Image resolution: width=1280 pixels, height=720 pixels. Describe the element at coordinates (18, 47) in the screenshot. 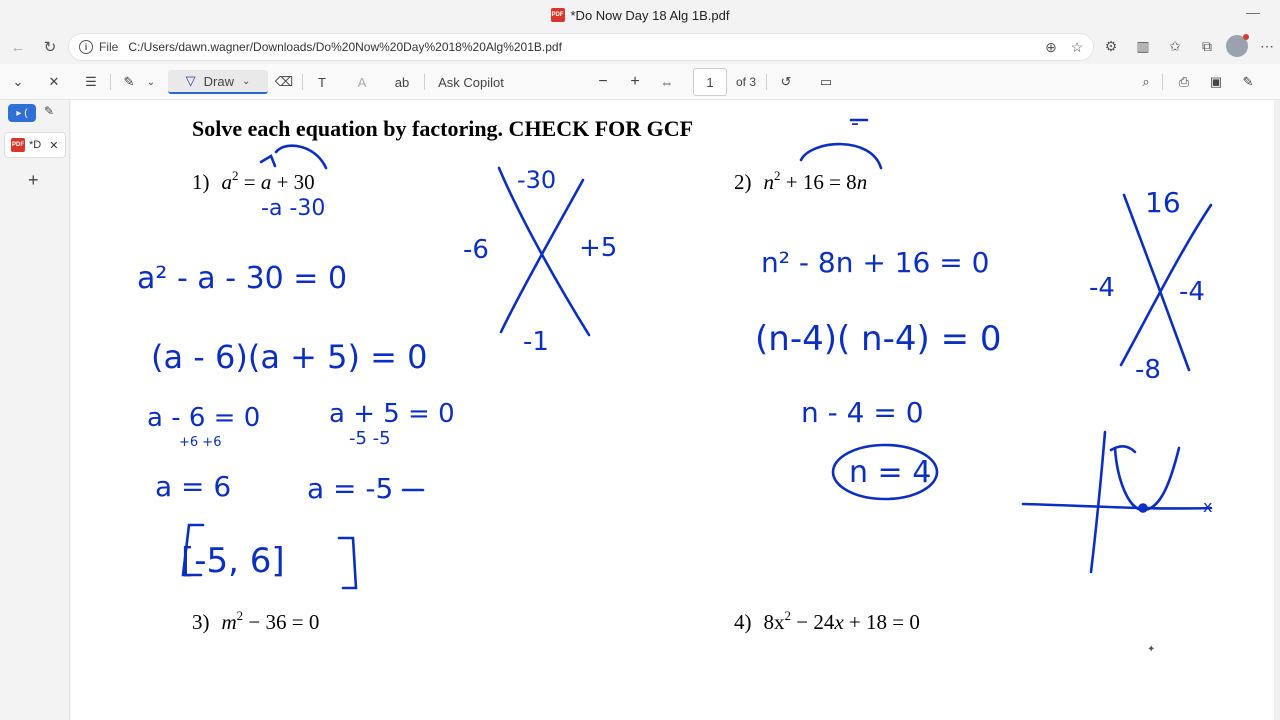

I see `back-icon: ←` at that location.